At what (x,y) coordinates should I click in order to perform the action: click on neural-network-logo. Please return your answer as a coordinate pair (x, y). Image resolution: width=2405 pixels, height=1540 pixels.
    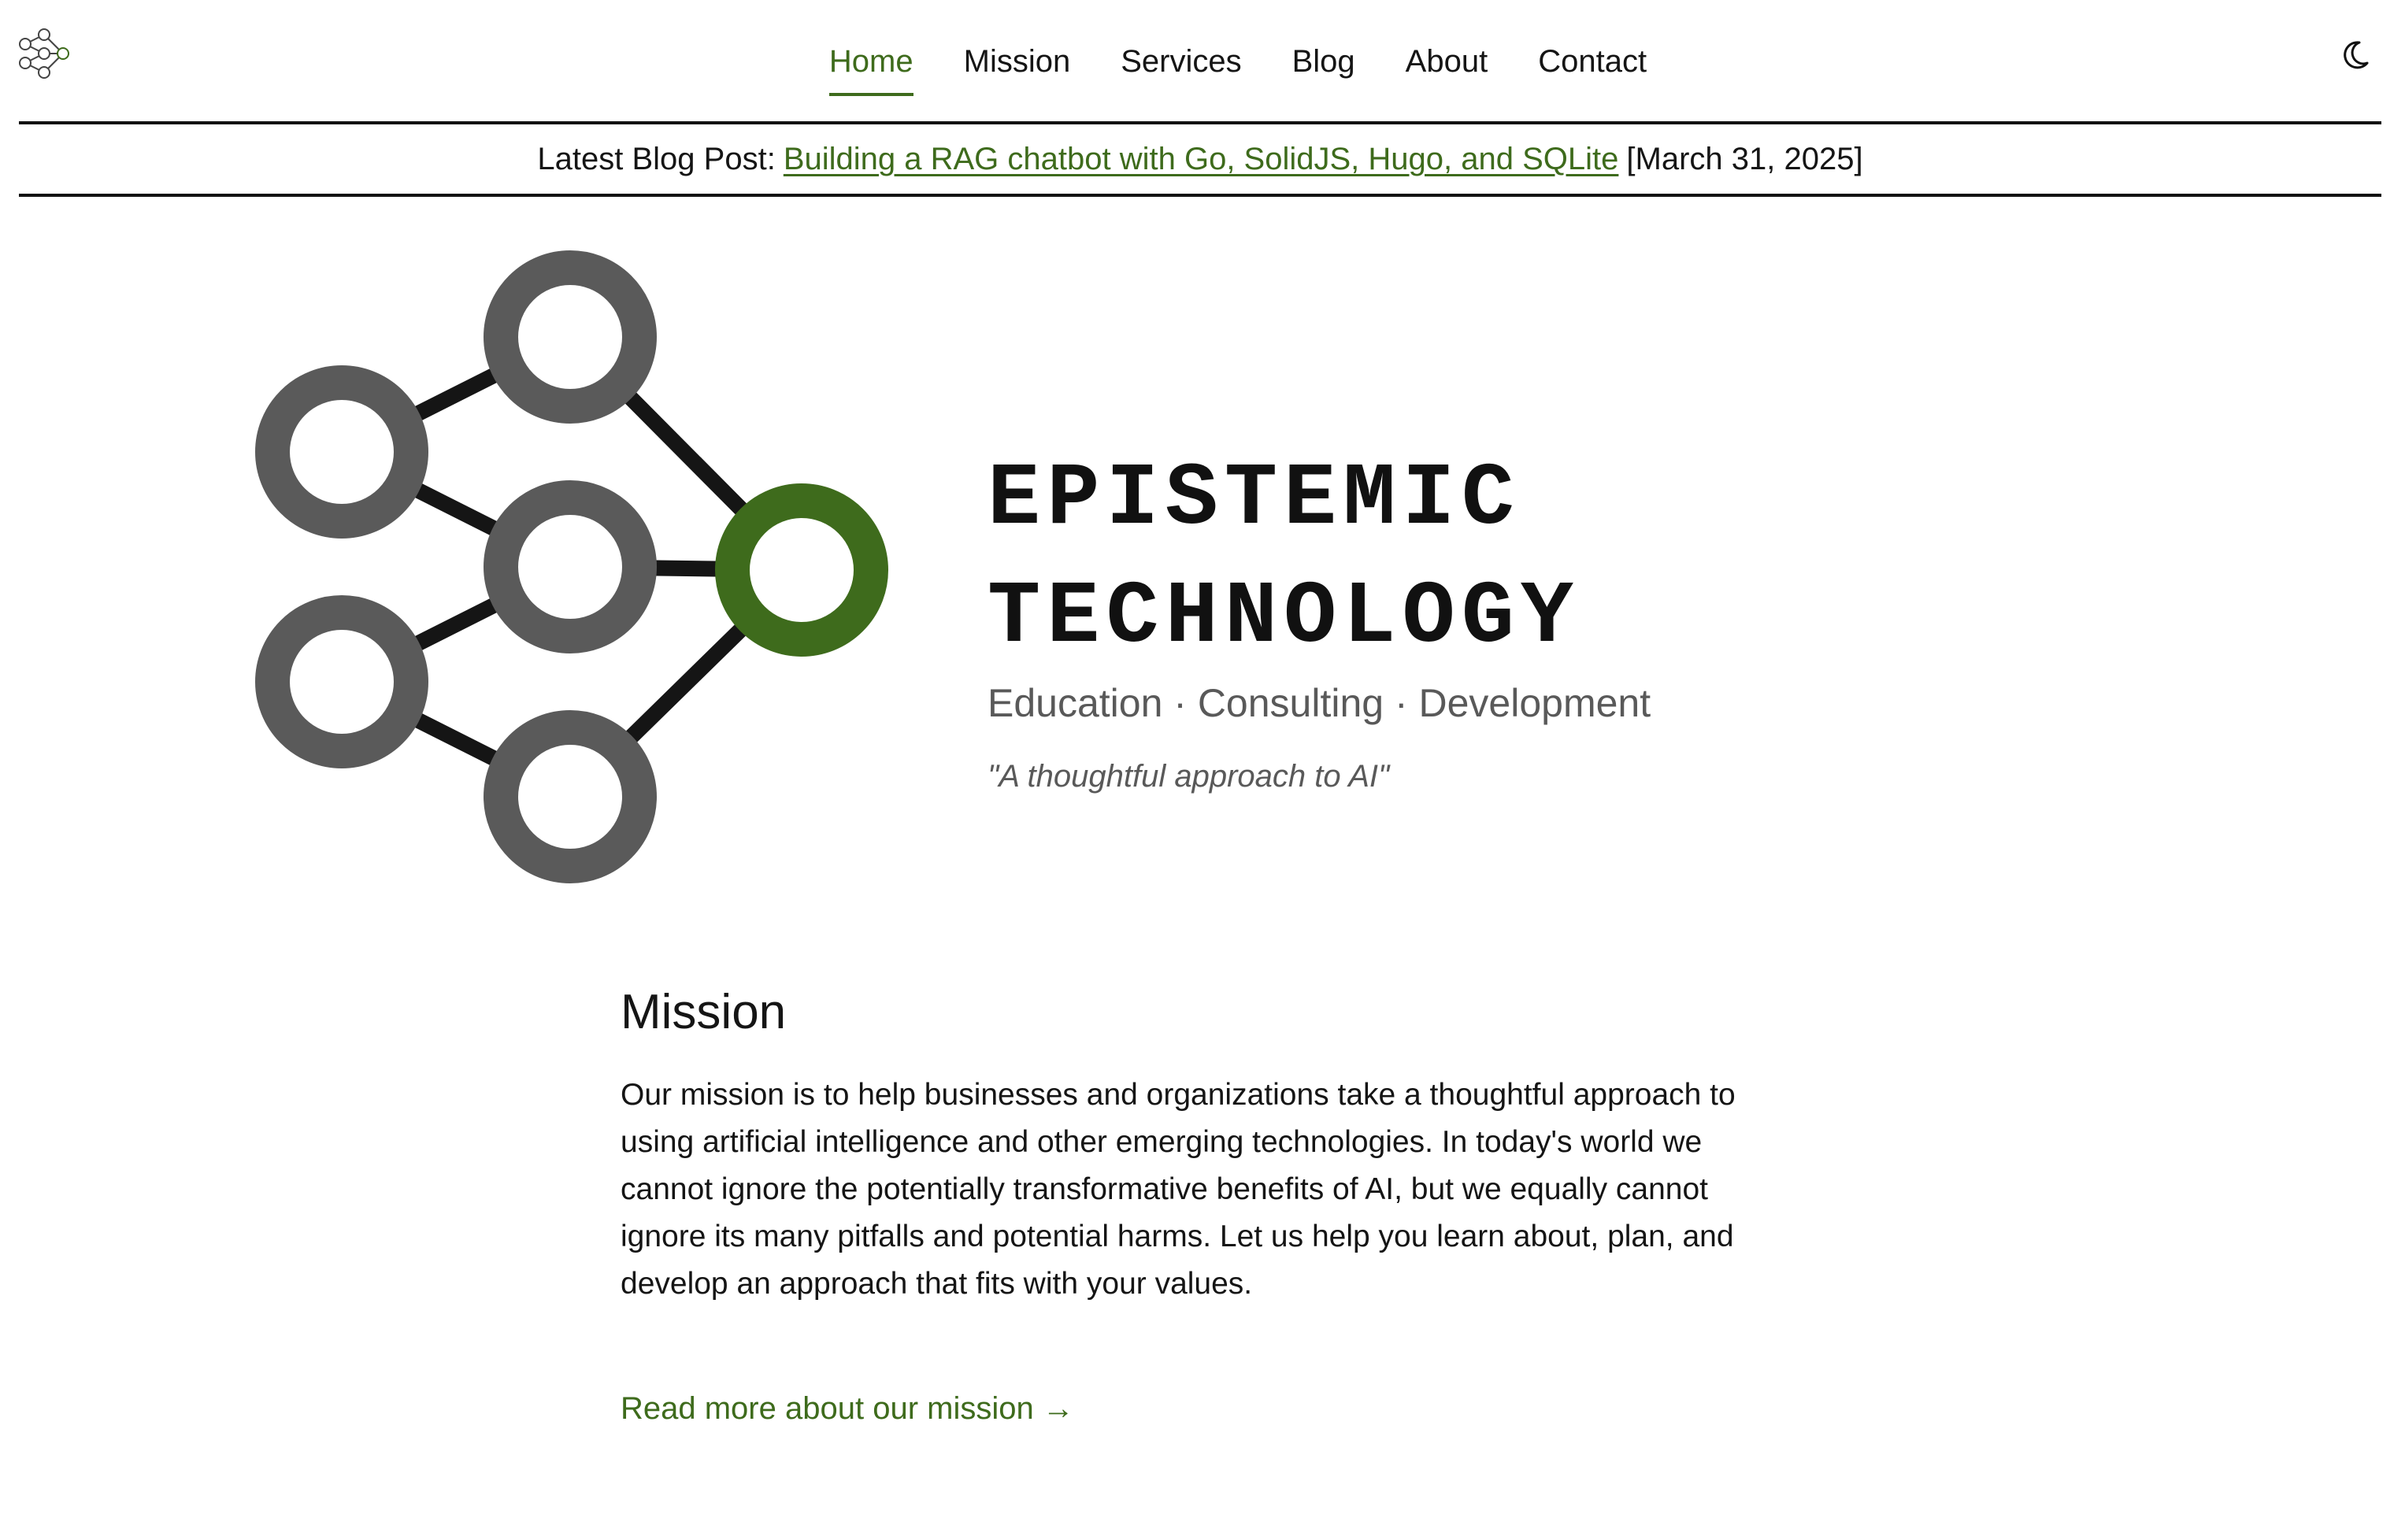
    Looking at the image, I should click on (571, 566).